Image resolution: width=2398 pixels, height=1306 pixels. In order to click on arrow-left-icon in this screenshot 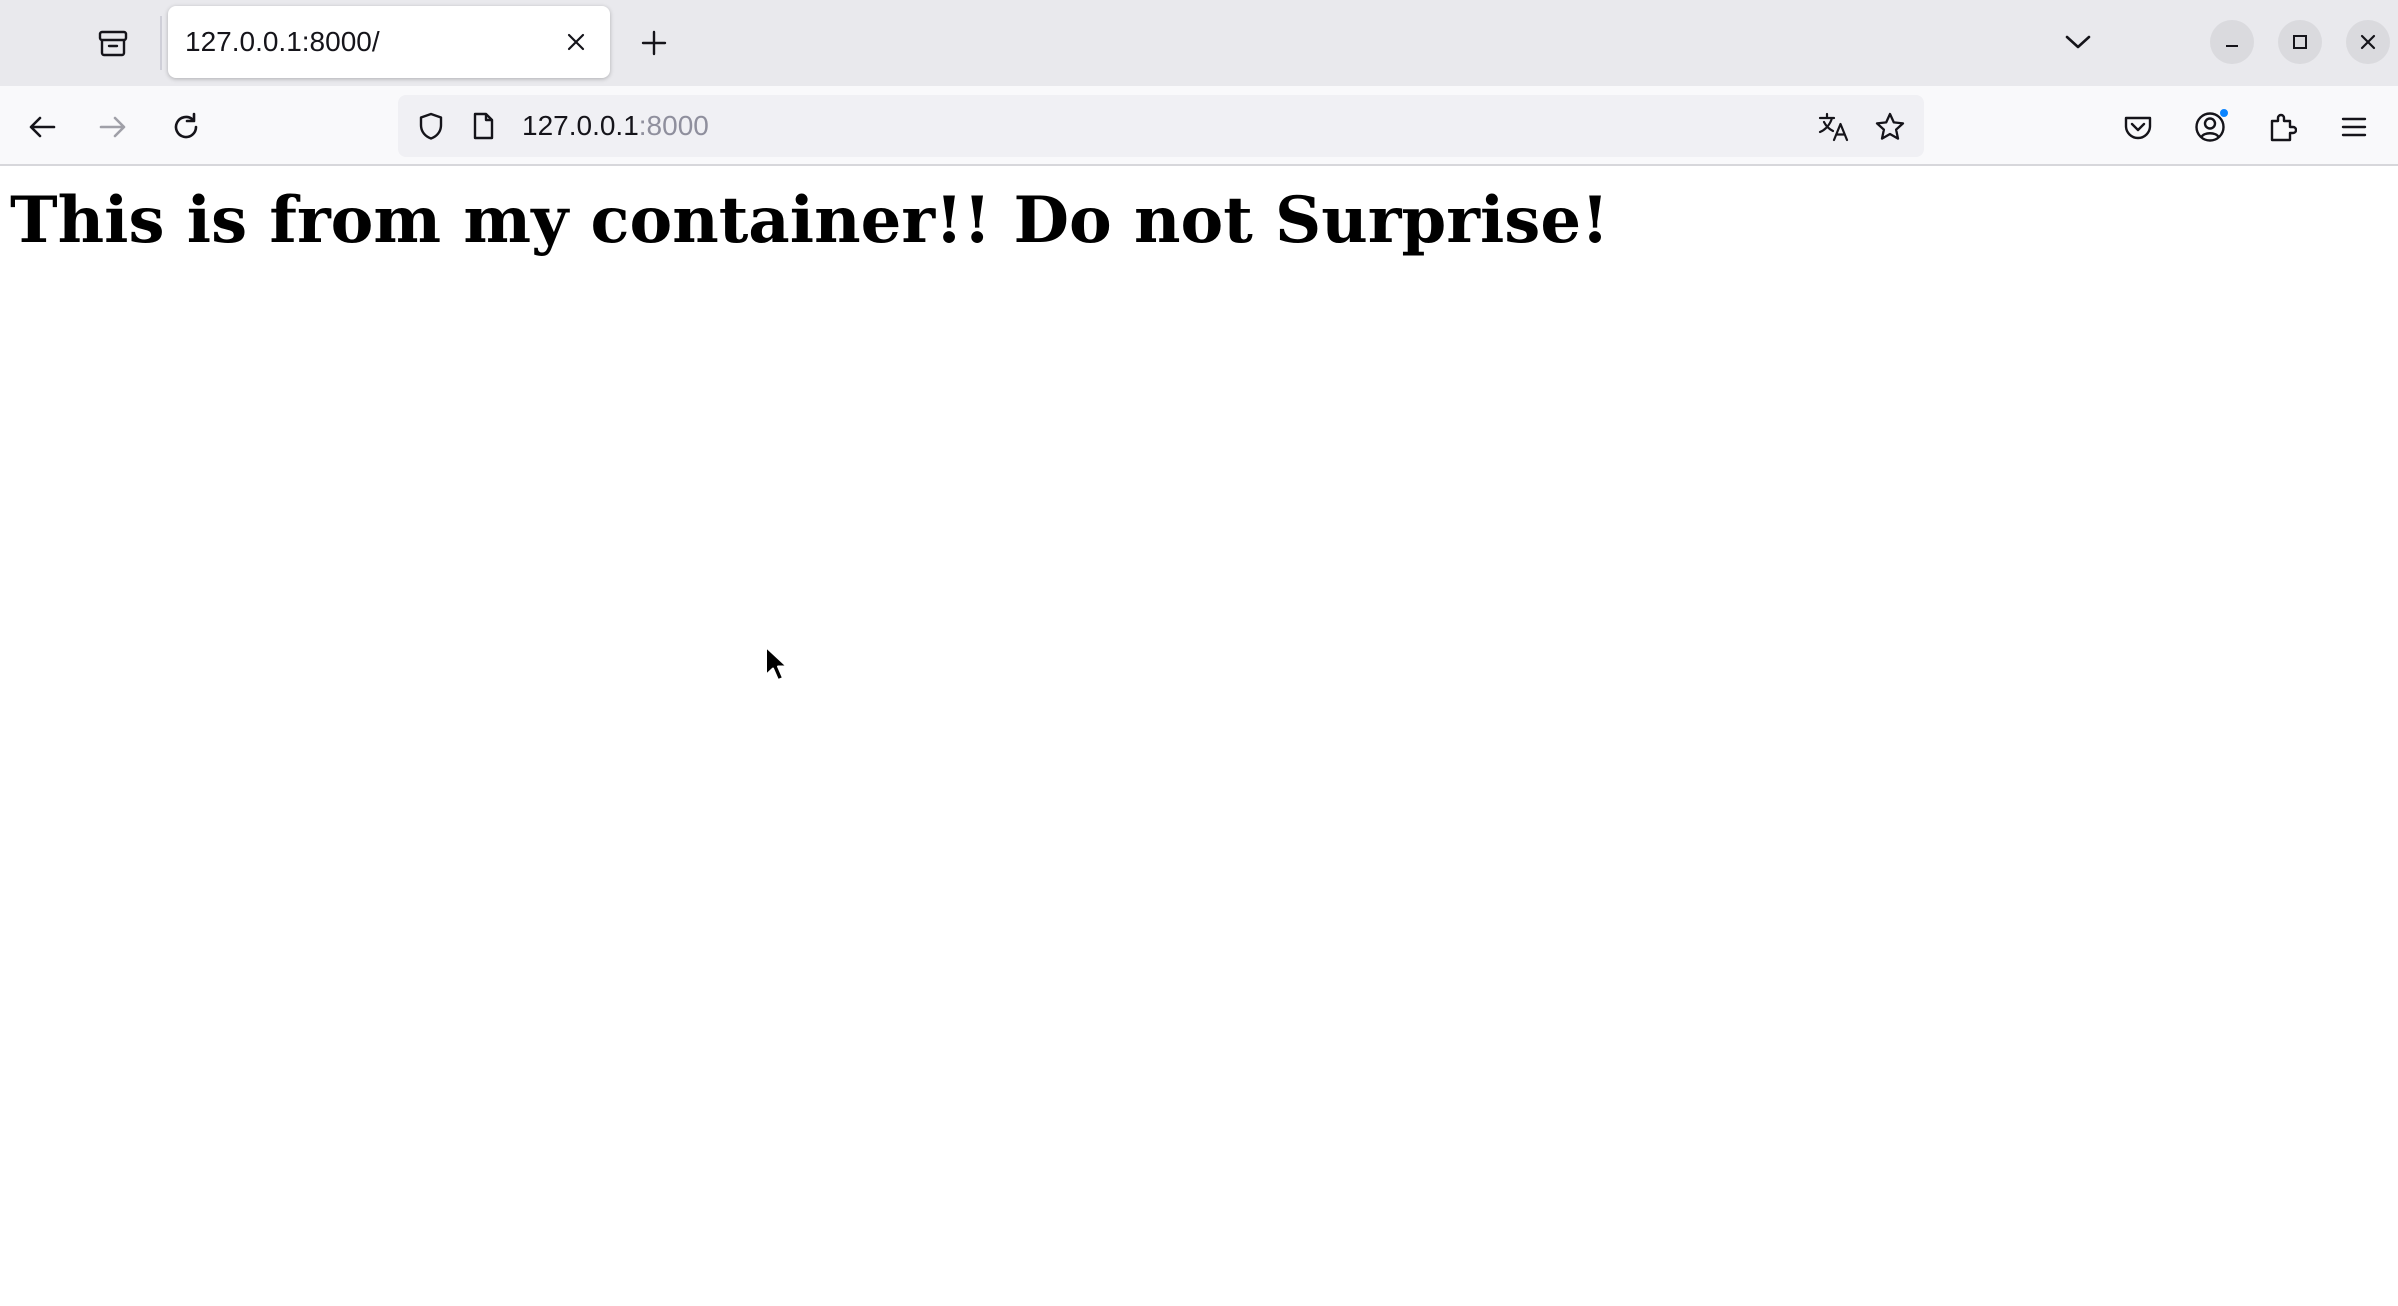, I will do `click(42, 127)`.